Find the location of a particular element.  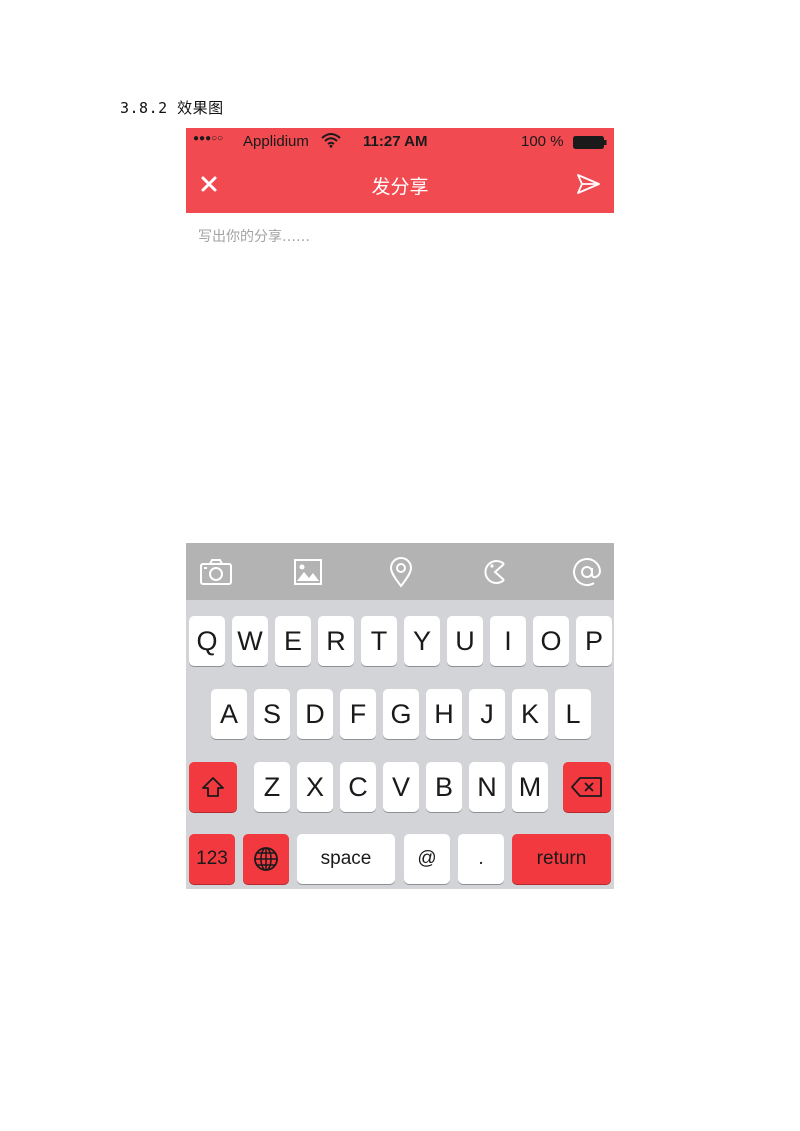

key-v: V is located at coordinates (401, 787).